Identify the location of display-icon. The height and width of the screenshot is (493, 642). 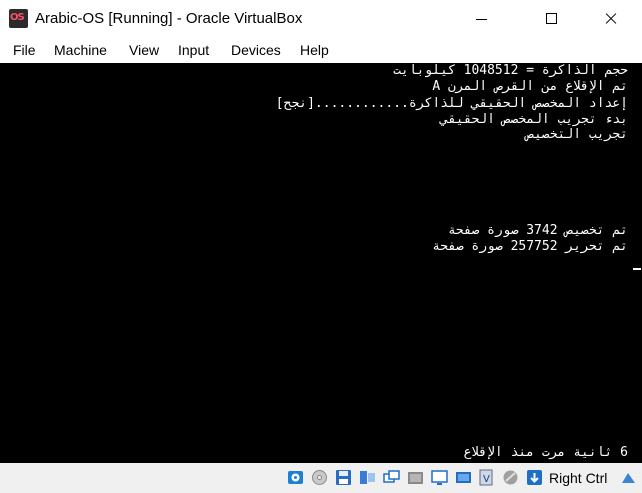
(463, 477).